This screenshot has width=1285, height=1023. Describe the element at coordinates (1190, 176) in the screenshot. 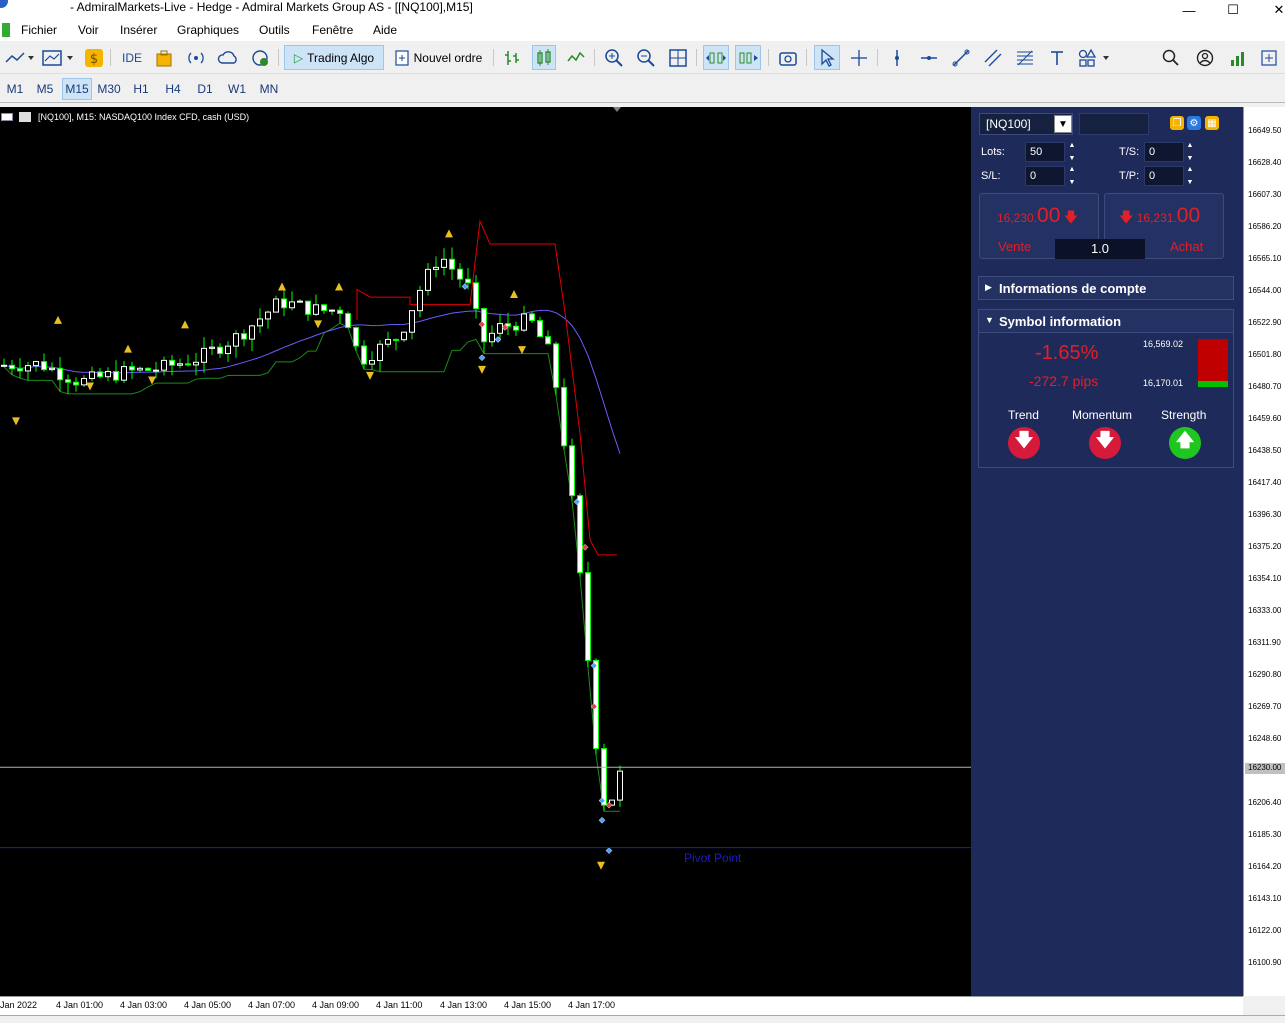

I see `tp-spinner: ▲ ▼` at that location.